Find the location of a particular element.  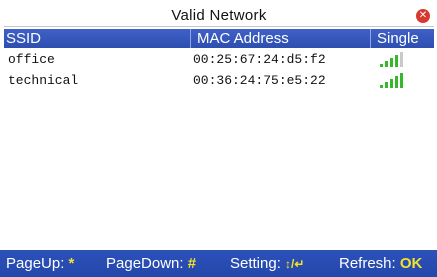

refresh-hint: Refresh: OK is located at coordinates (380, 263).